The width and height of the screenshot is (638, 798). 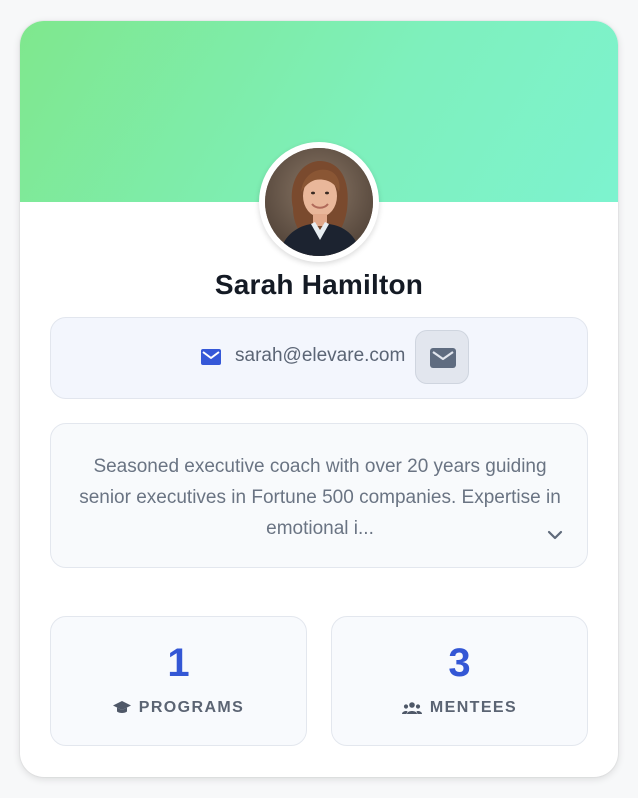 What do you see at coordinates (473, 707) in the screenshot?
I see `stat-label: MENTEES` at bounding box center [473, 707].